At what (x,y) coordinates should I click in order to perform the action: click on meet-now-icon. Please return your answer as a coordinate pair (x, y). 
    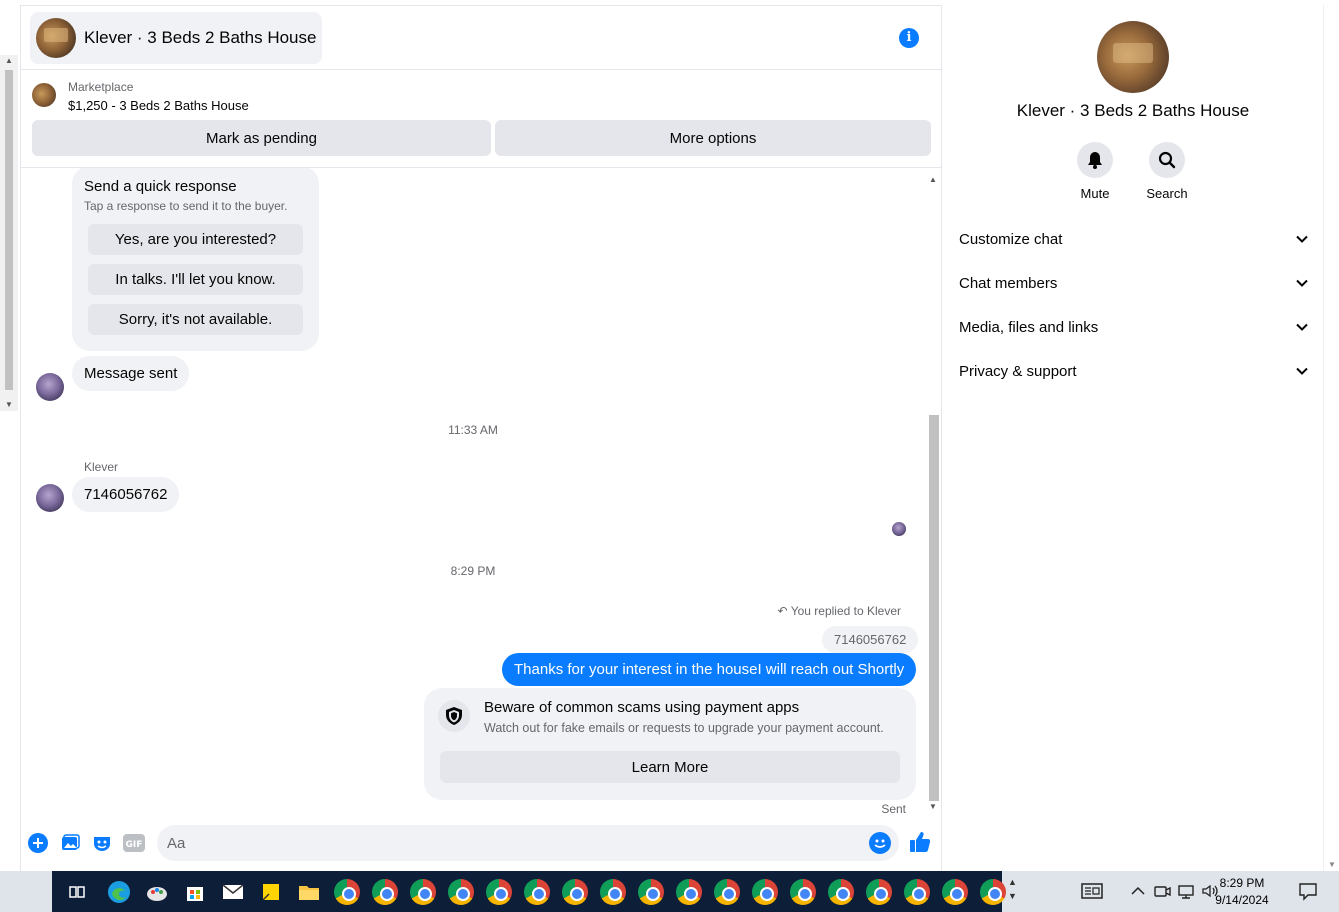
    Looking at the image, I should click on (1165, 892).